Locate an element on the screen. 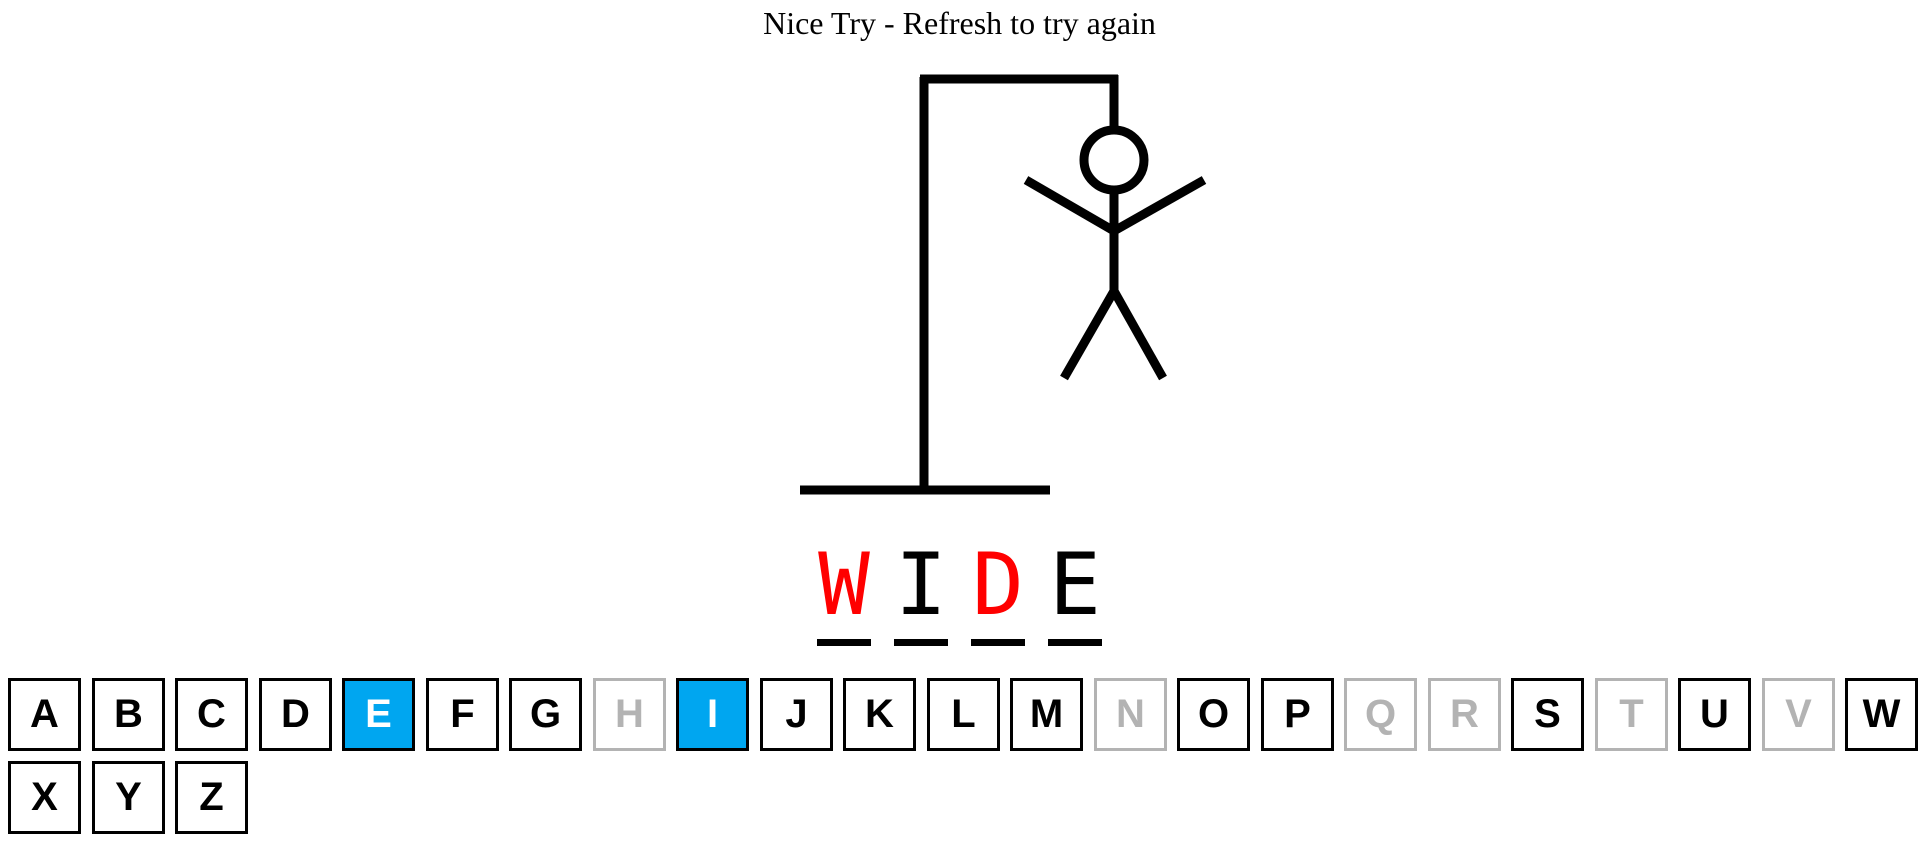 The width and height of the screenshot is (1919, 866). hangman-drawing is located at coordinates (1003, 284).